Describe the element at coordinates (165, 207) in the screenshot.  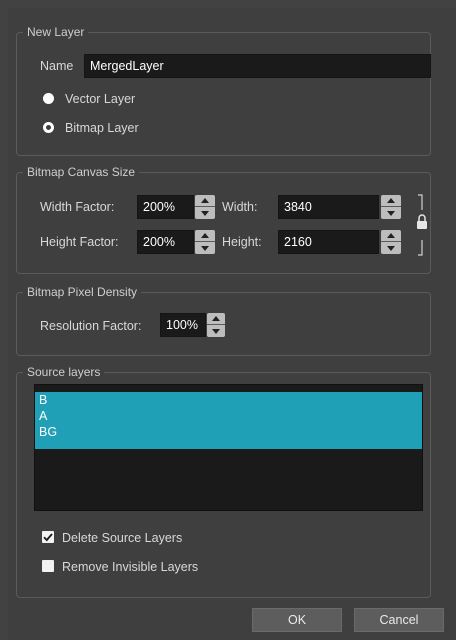
I see `width-factor-input: 200%` at that location.